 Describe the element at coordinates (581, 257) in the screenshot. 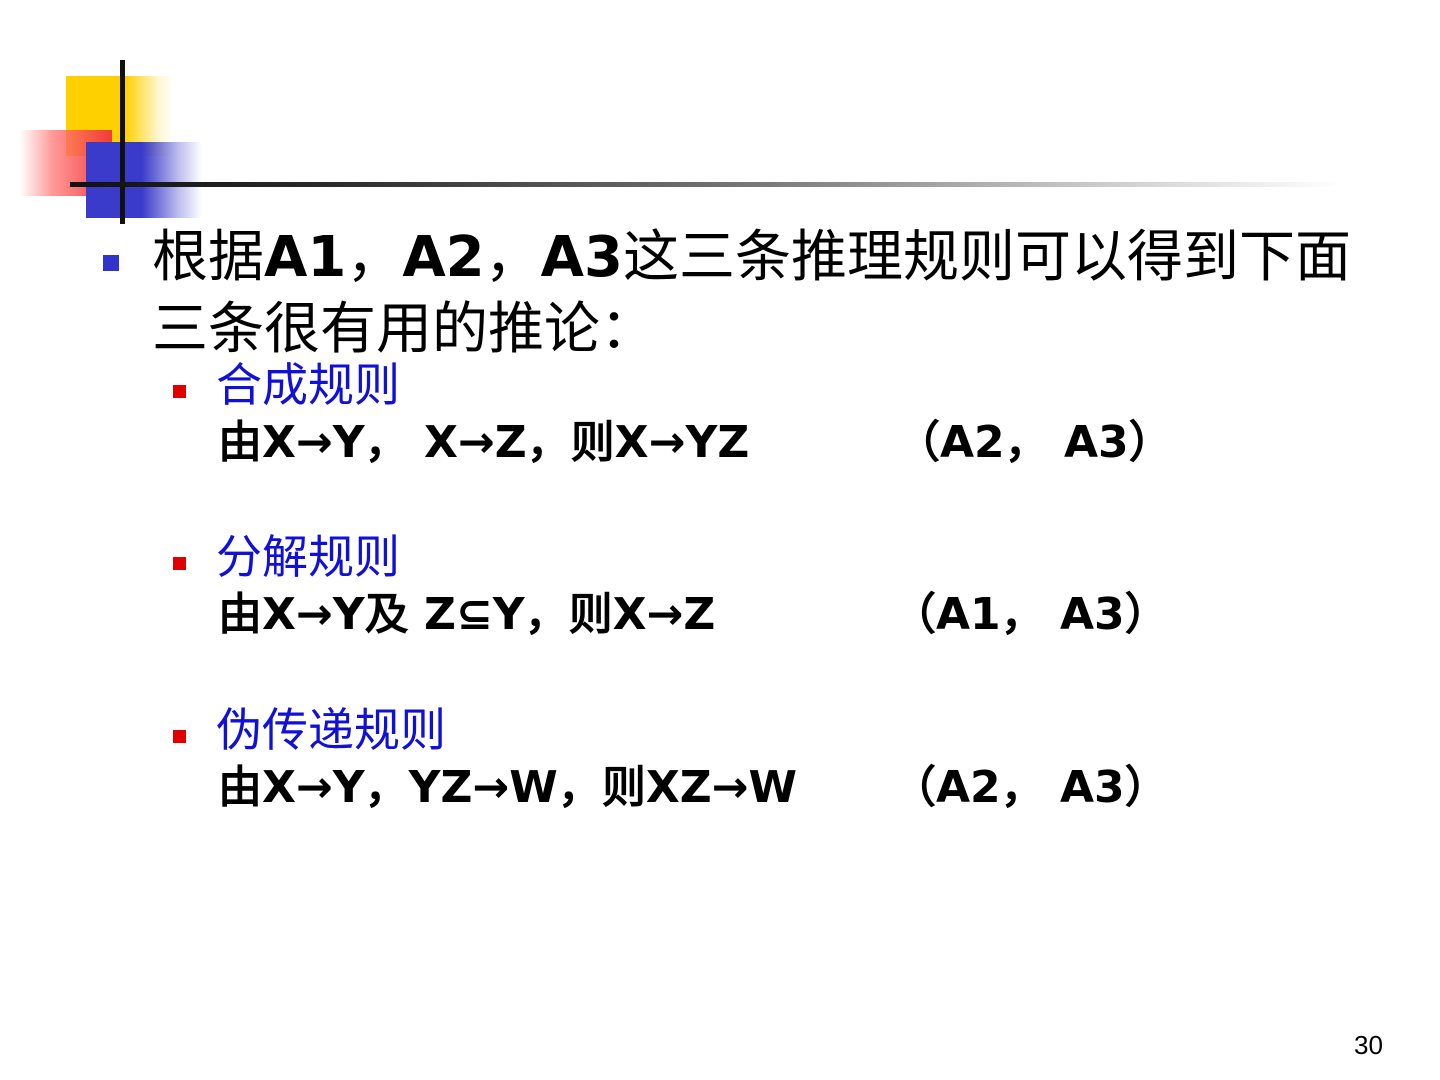

I see `intro-a3: A3` at that location.